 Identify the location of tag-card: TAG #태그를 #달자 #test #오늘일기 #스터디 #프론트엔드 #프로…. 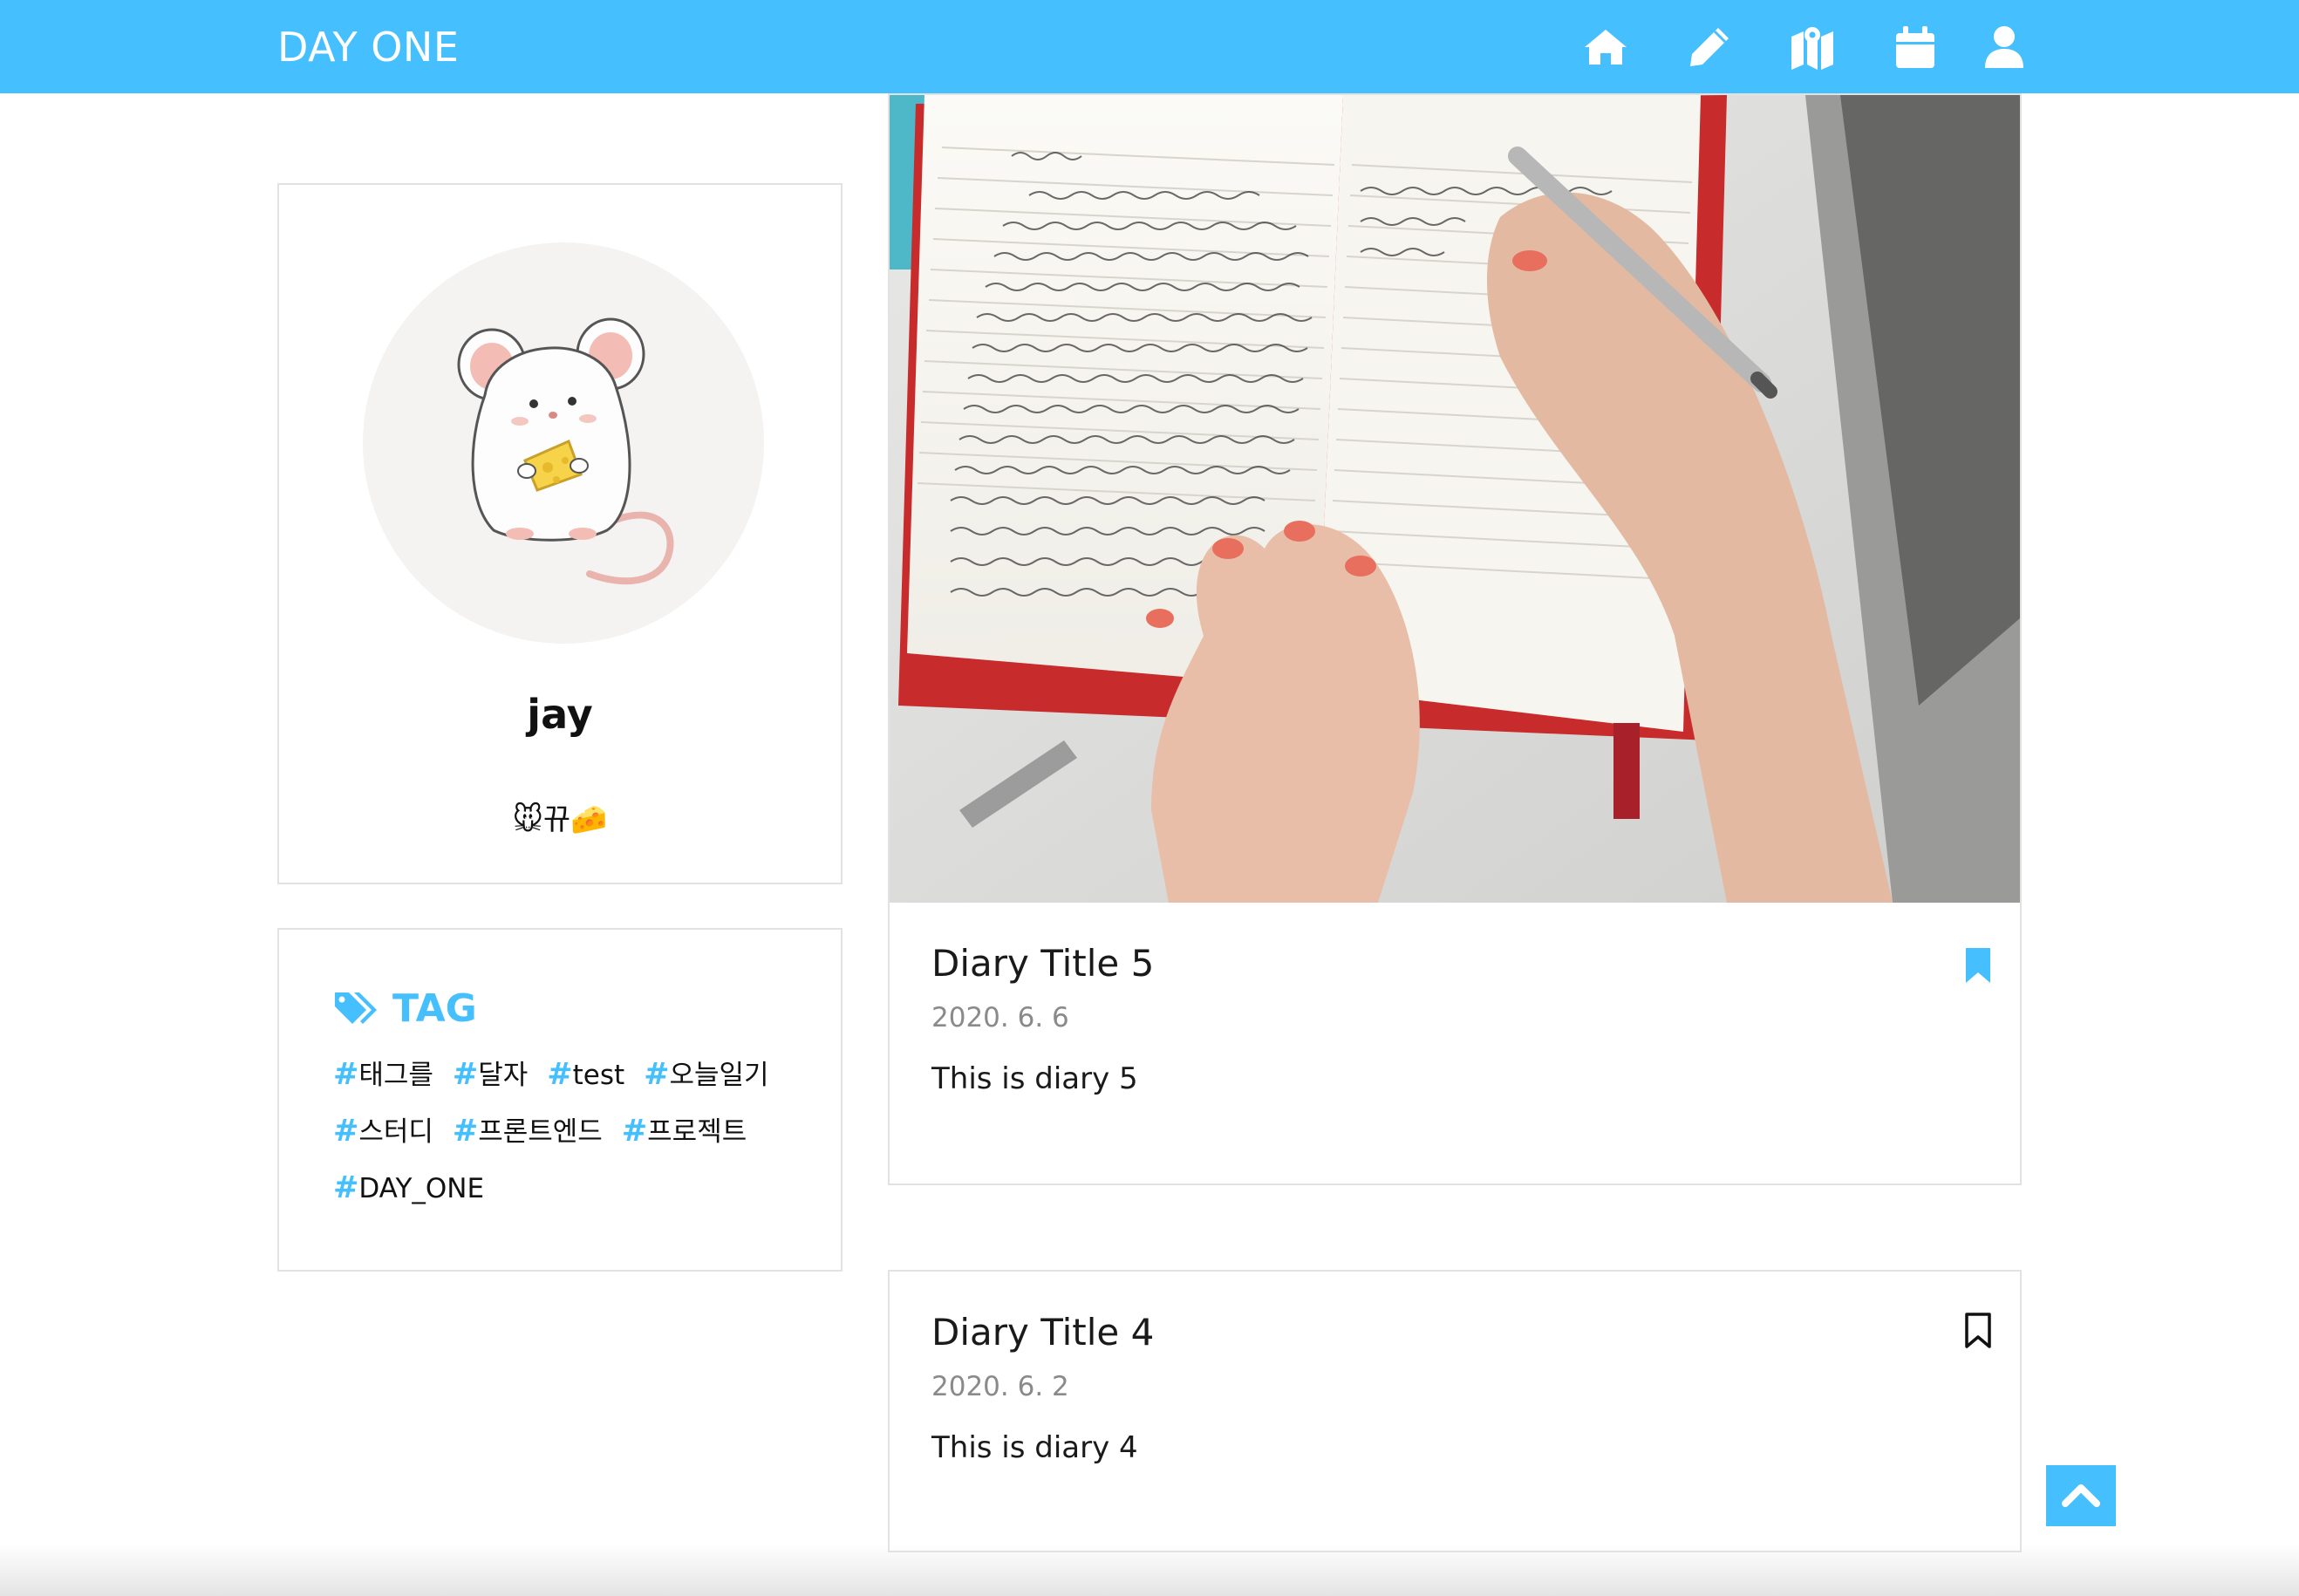
(560, 1100).